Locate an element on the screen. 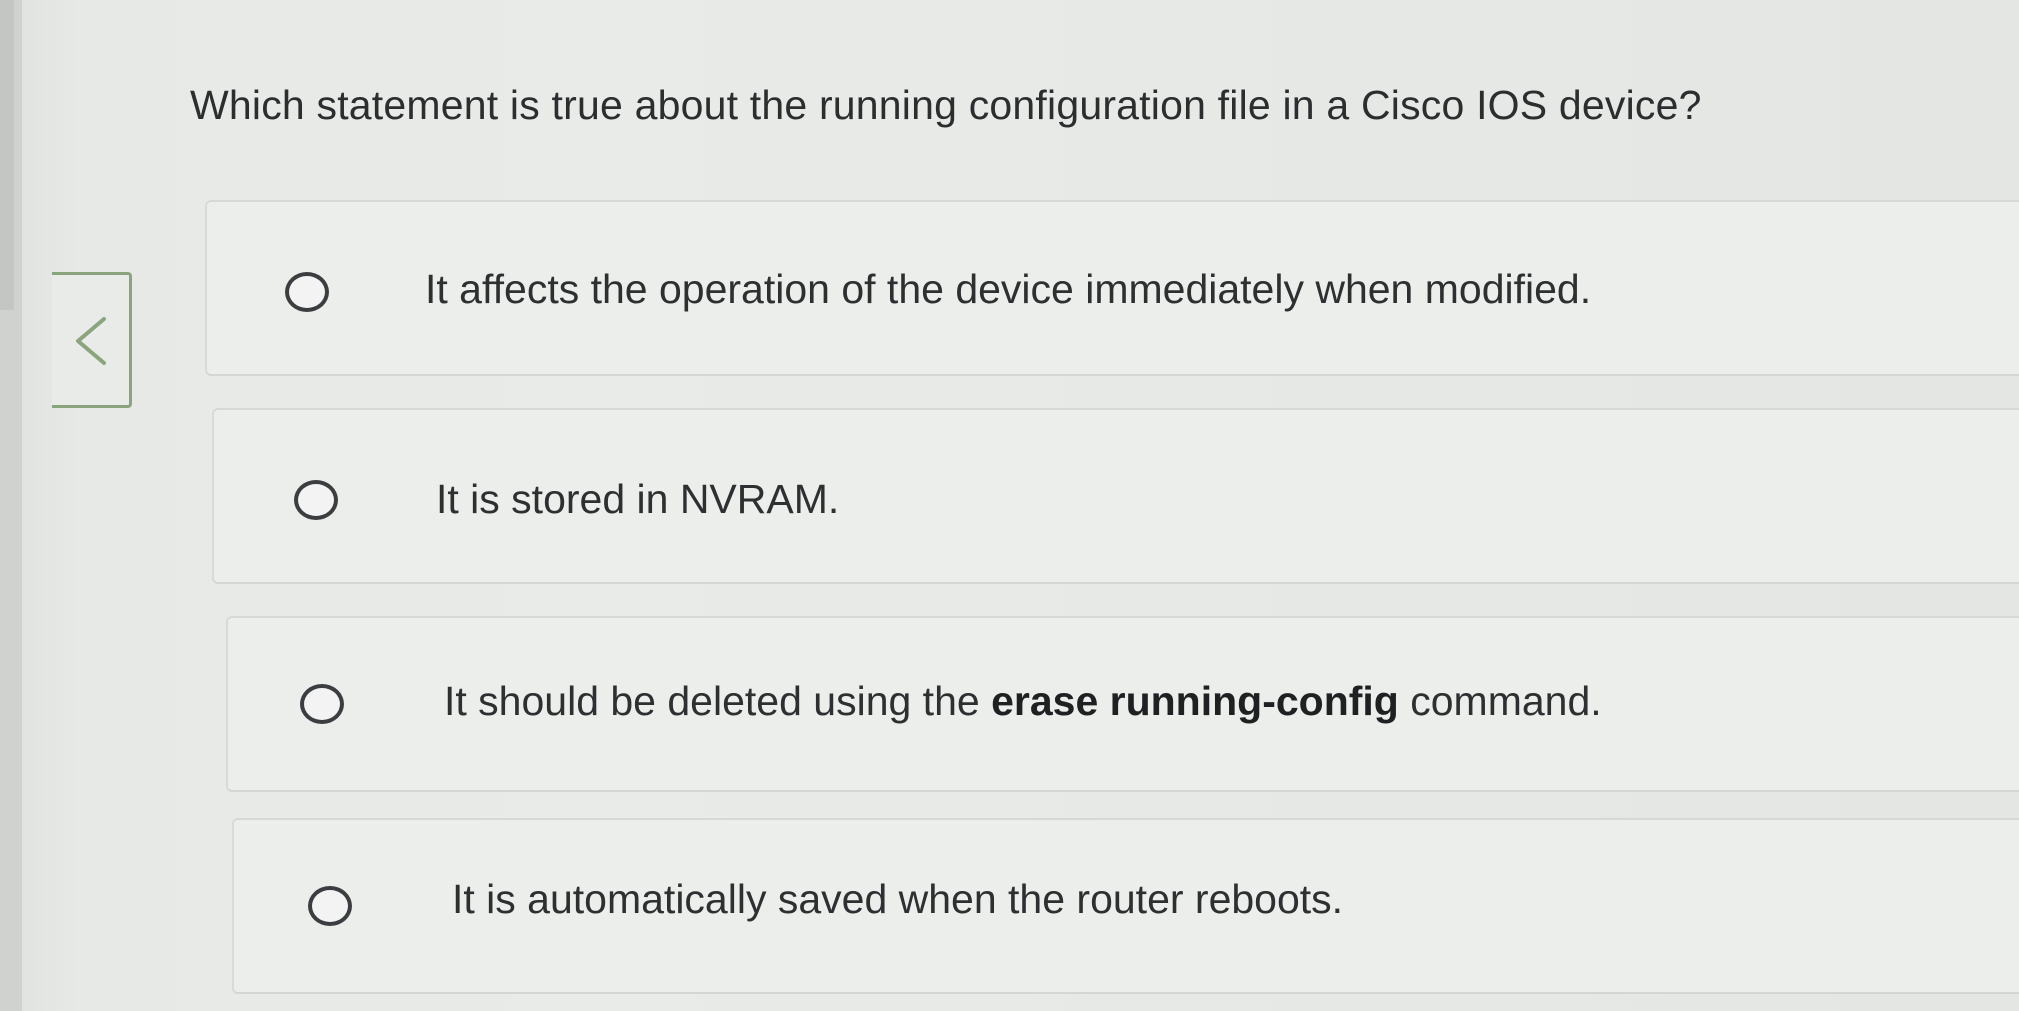 The height and width of the screenshot is (1011, 2019). chevron-left-icon is located at coordinates (91, 341).